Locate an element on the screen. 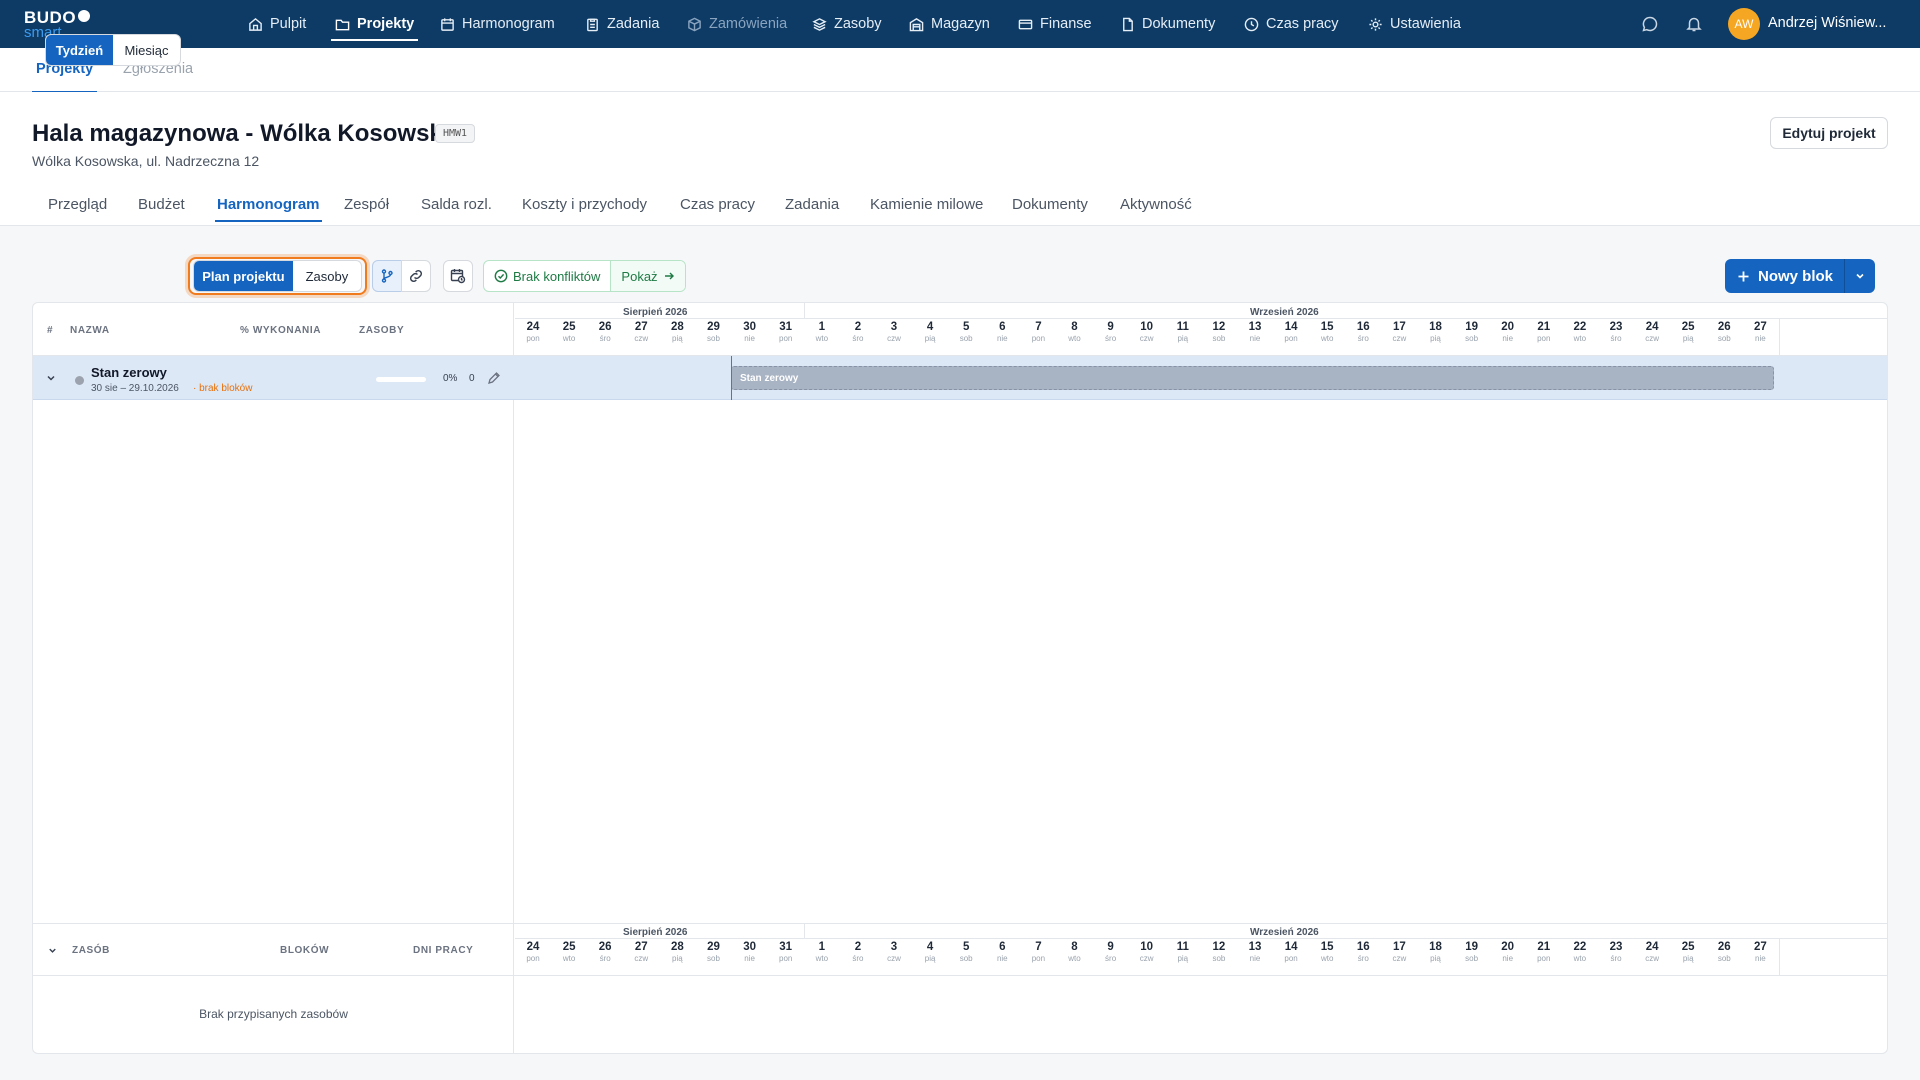 Image resolution: width=1920 pixels, height=1080 pixels. project-plan-option: Plan projektu is located at coordinates (243, 276).